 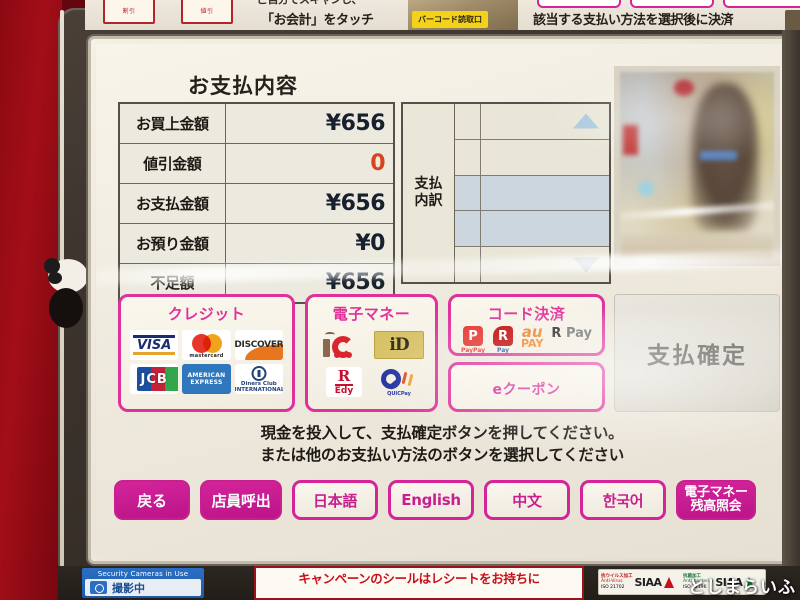 I want to click on visa-label: VISA, so click(x=154, y=345).